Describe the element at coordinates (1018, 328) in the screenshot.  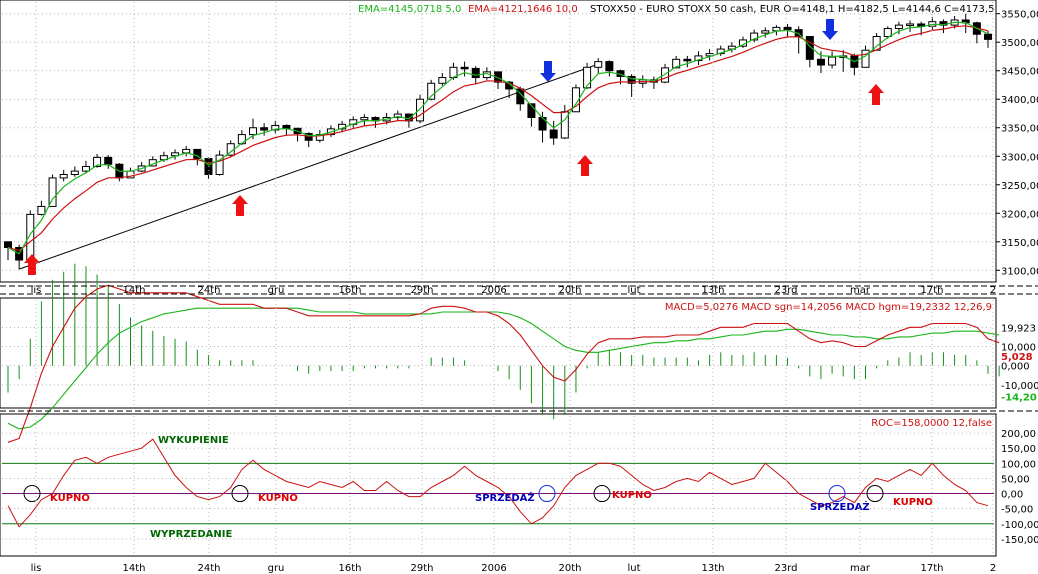
I see `macd-y-tick-label: 19,923` at that location.